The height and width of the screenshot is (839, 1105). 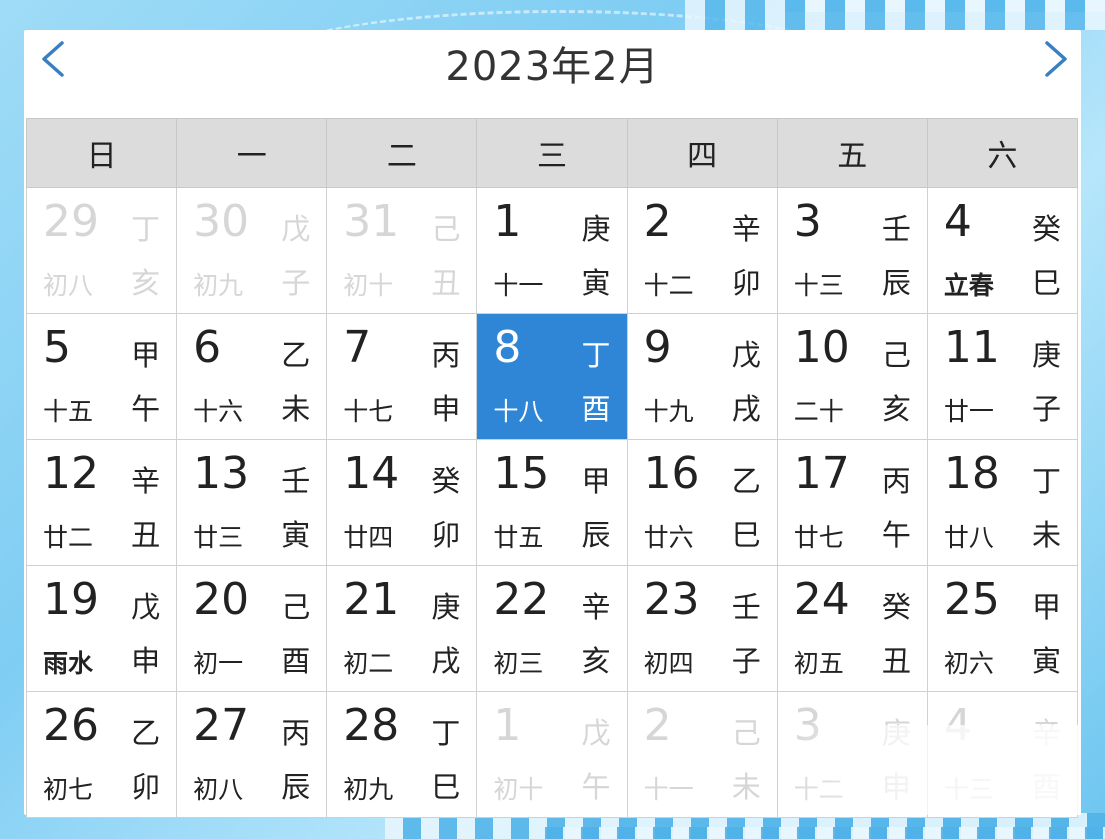 What do you see at coordinates (852, 250) in the screenshot?
I see `day-cell: 3 壬十三 辰` at bounding box center [852, 250].